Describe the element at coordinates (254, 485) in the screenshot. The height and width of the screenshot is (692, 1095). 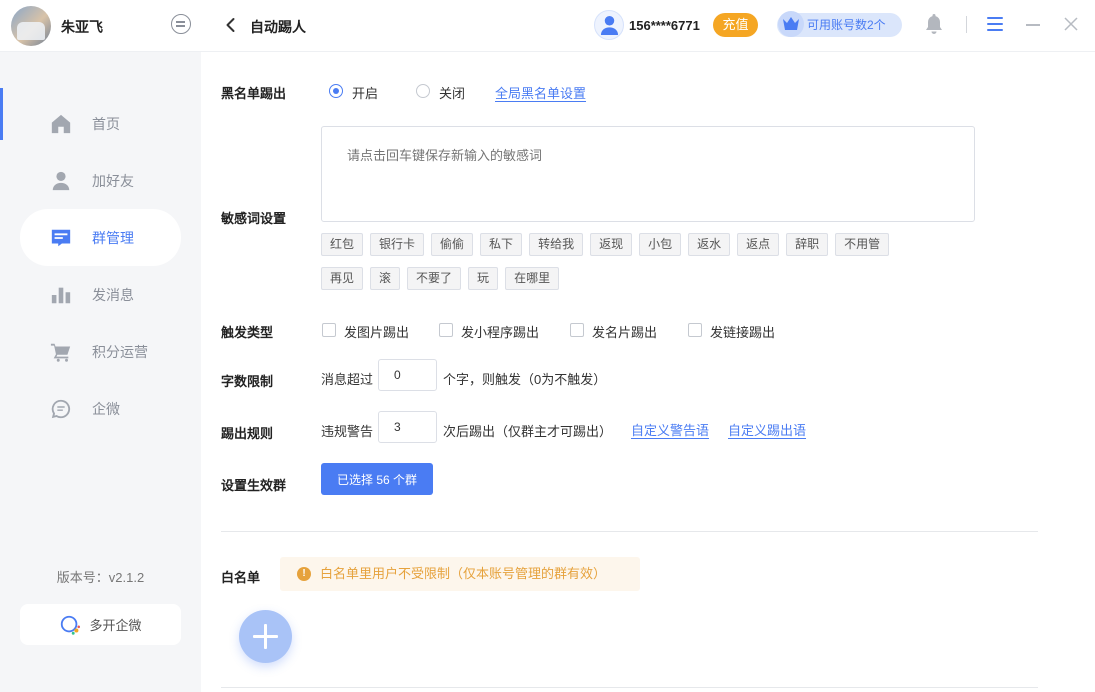
I see `effective-groups-label: 设置生效群` at that location.